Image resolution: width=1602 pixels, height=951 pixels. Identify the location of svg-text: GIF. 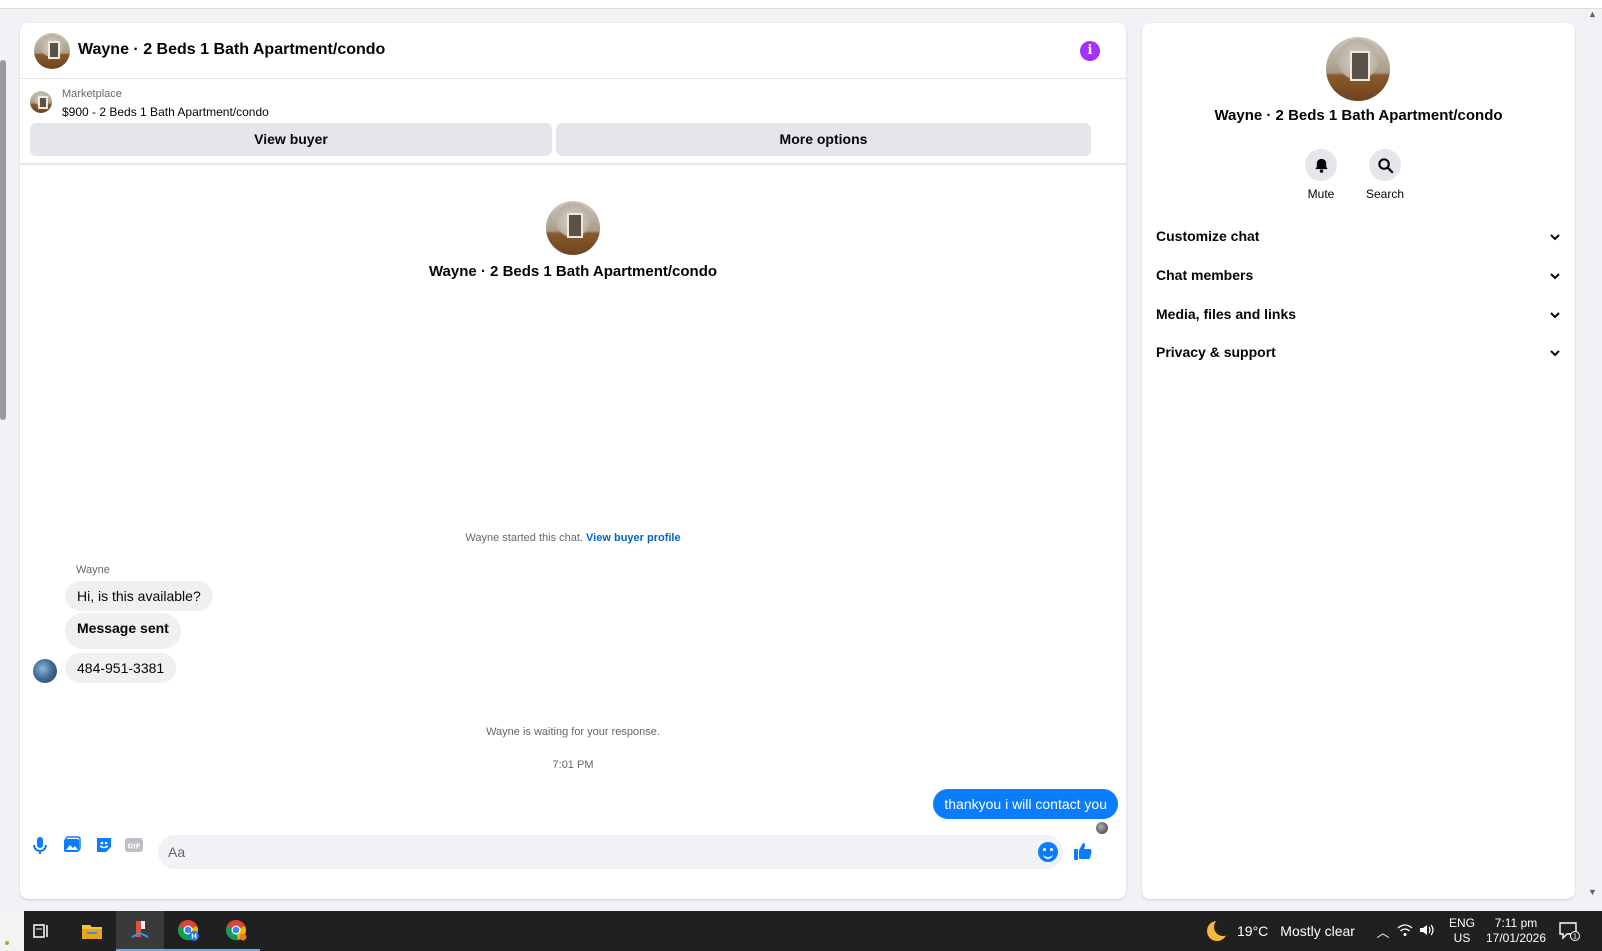
(133, 847).